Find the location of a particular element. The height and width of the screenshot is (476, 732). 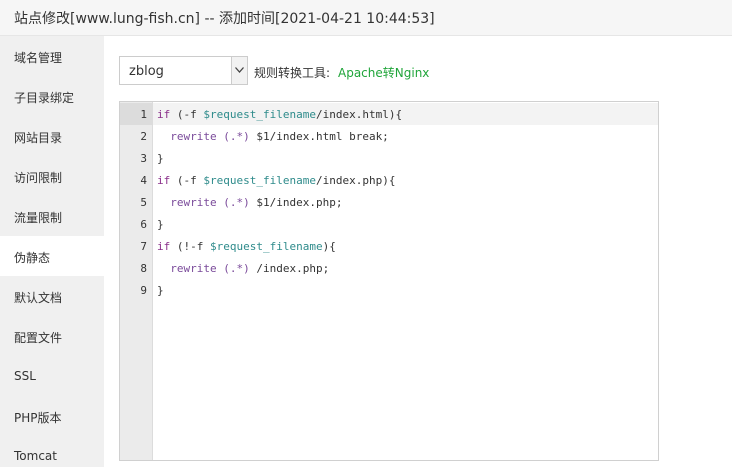

line-number: 6 is located at coordinates (143, 224).